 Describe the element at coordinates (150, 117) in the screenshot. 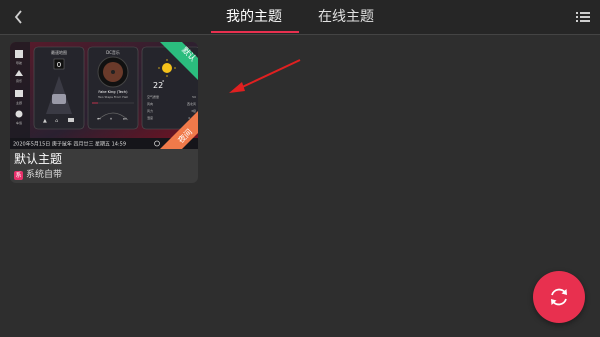

I see `preview-weather-label: 湿度` at that location.